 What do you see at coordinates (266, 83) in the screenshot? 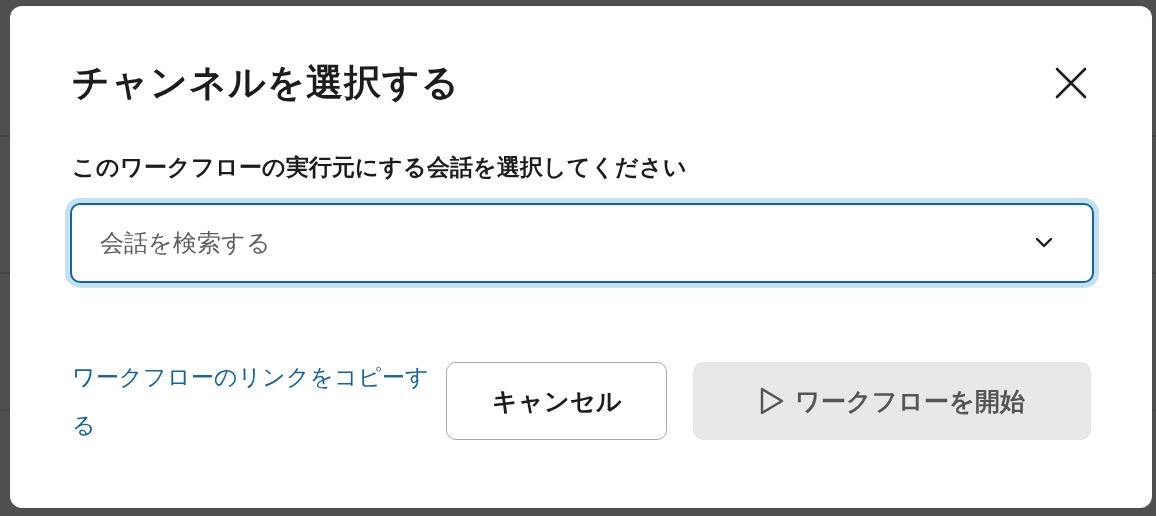
I see `dialog-title: チャンネルを選択する` at bounding box center [266, 83].